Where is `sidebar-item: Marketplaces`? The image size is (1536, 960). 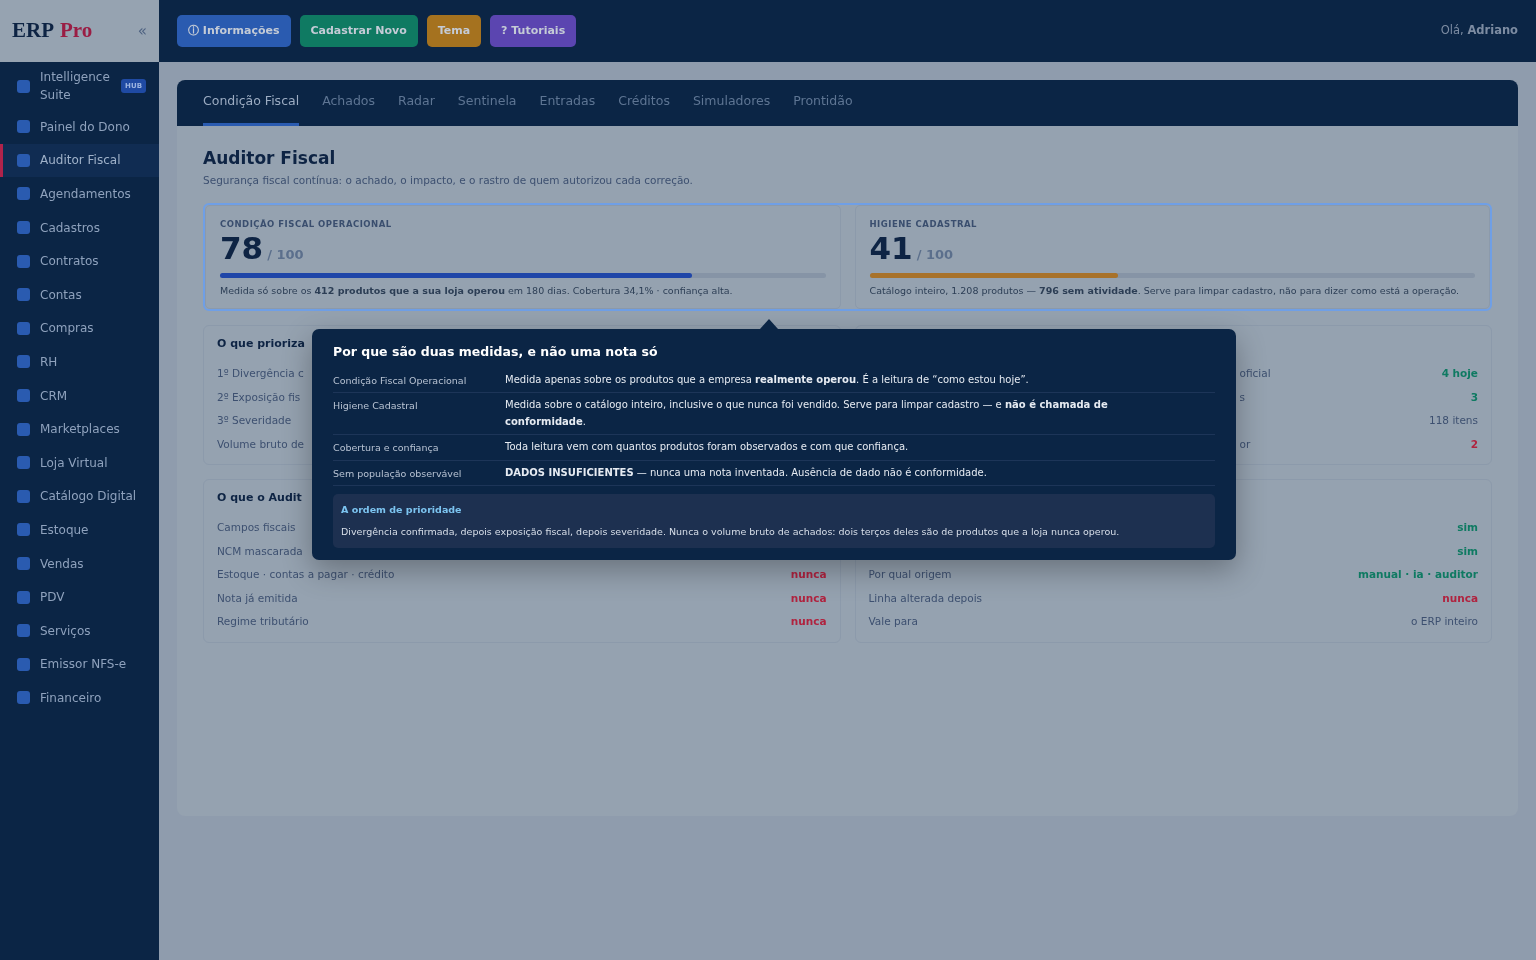
sidebar-item: Marketplaces is located at coordinates (79, 429).